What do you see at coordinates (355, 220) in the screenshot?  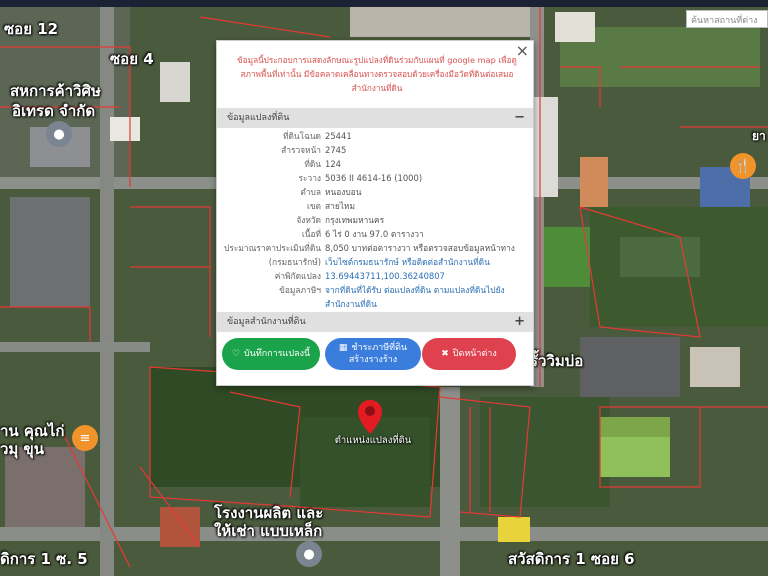 I see `row-value: กรุงเทพมหานคร` at bounding box center [355, 220].